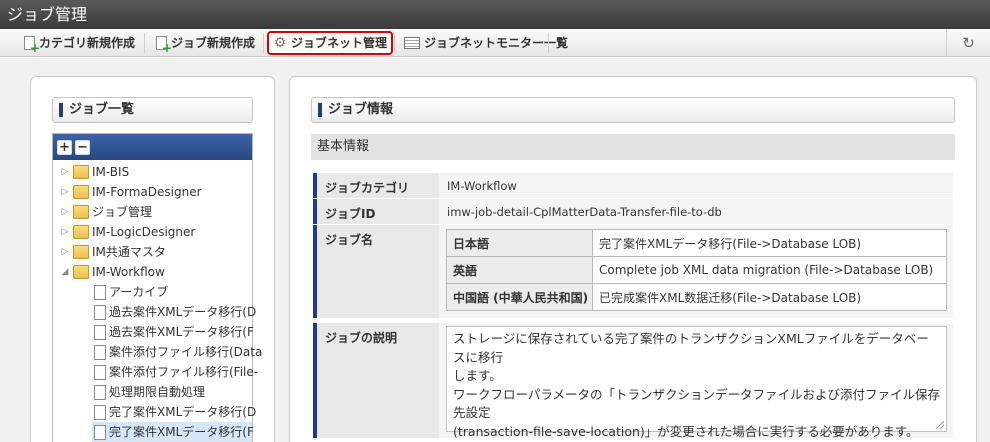 This screenshot has height=442, width=990. I want to click on tree-item-im-logicdesigner: ▷ IM-LogicDesigner, so click(127, 232).